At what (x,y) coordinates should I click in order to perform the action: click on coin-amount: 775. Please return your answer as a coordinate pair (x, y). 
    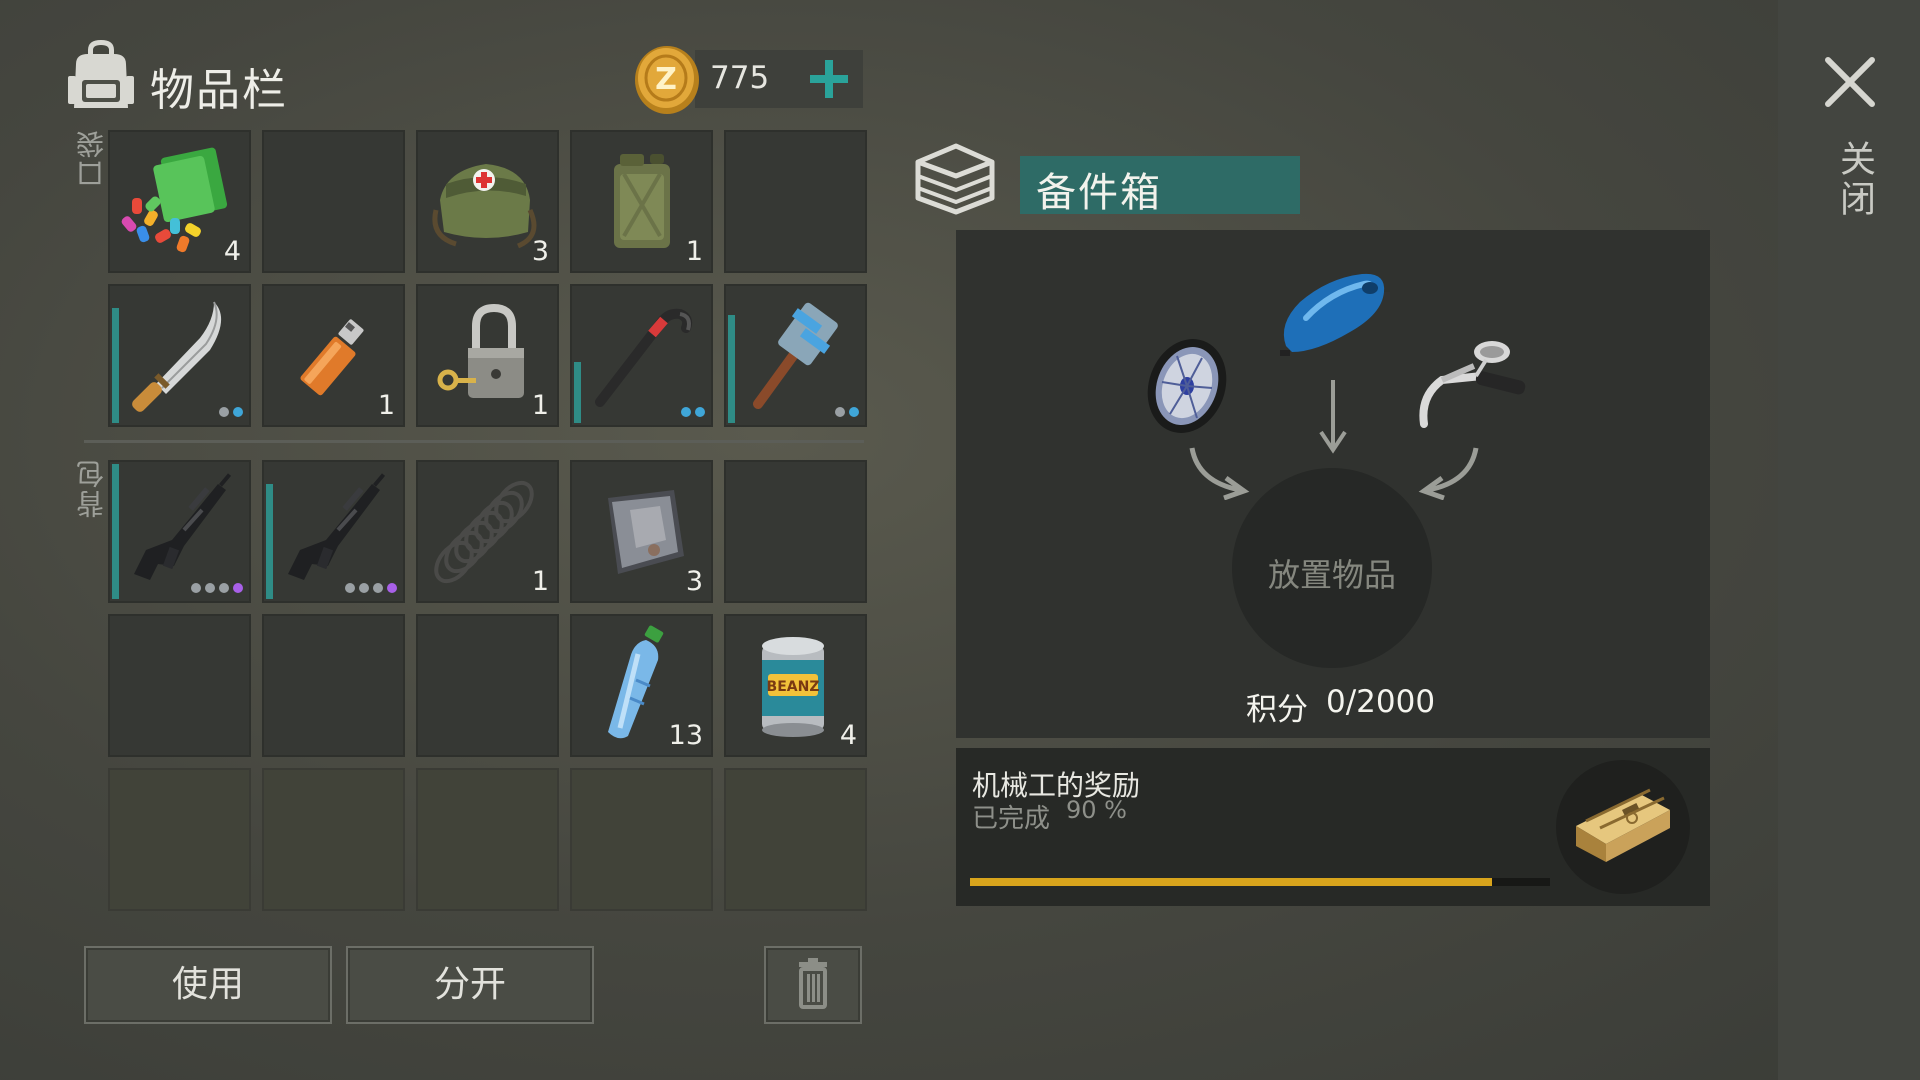
    Looking at the image, I should click on (740, 78).